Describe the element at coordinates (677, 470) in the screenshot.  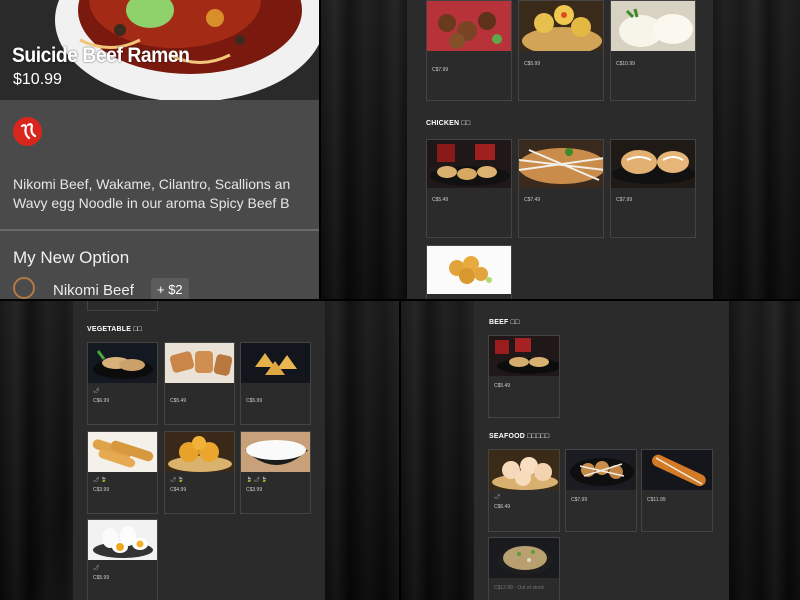
I see `food-image-unagi` at that location.